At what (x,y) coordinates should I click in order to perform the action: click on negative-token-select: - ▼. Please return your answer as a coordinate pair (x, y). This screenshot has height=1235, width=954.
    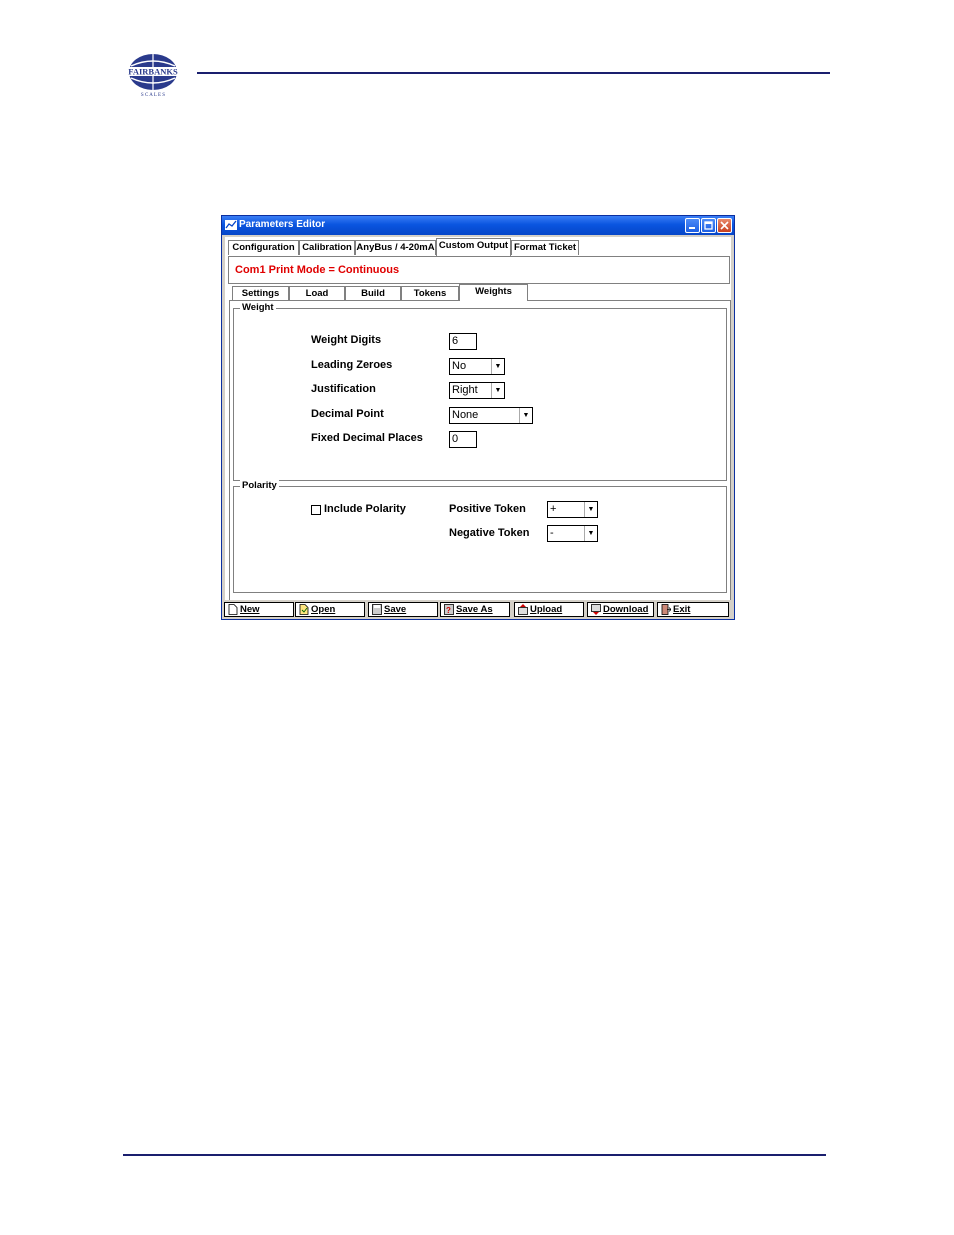
    Looking at the image, I should click on (572, 533).